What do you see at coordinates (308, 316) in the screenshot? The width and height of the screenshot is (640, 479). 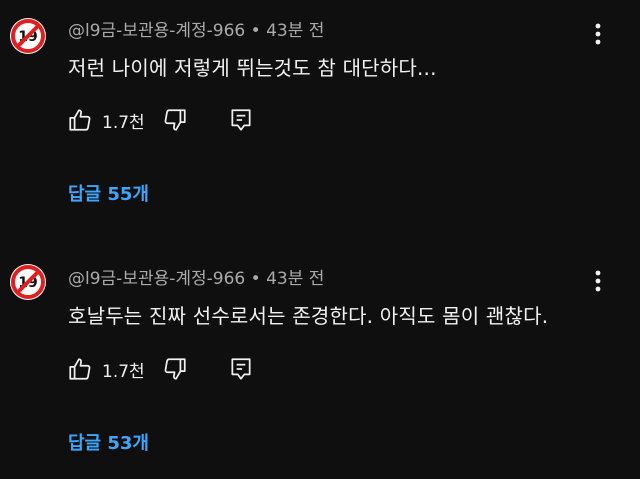 I see `comment-text: 호날두는 진짜 선수로서는 존경한다. 아직도 몸이 괜찮다.` at bounding box center [308, 316].